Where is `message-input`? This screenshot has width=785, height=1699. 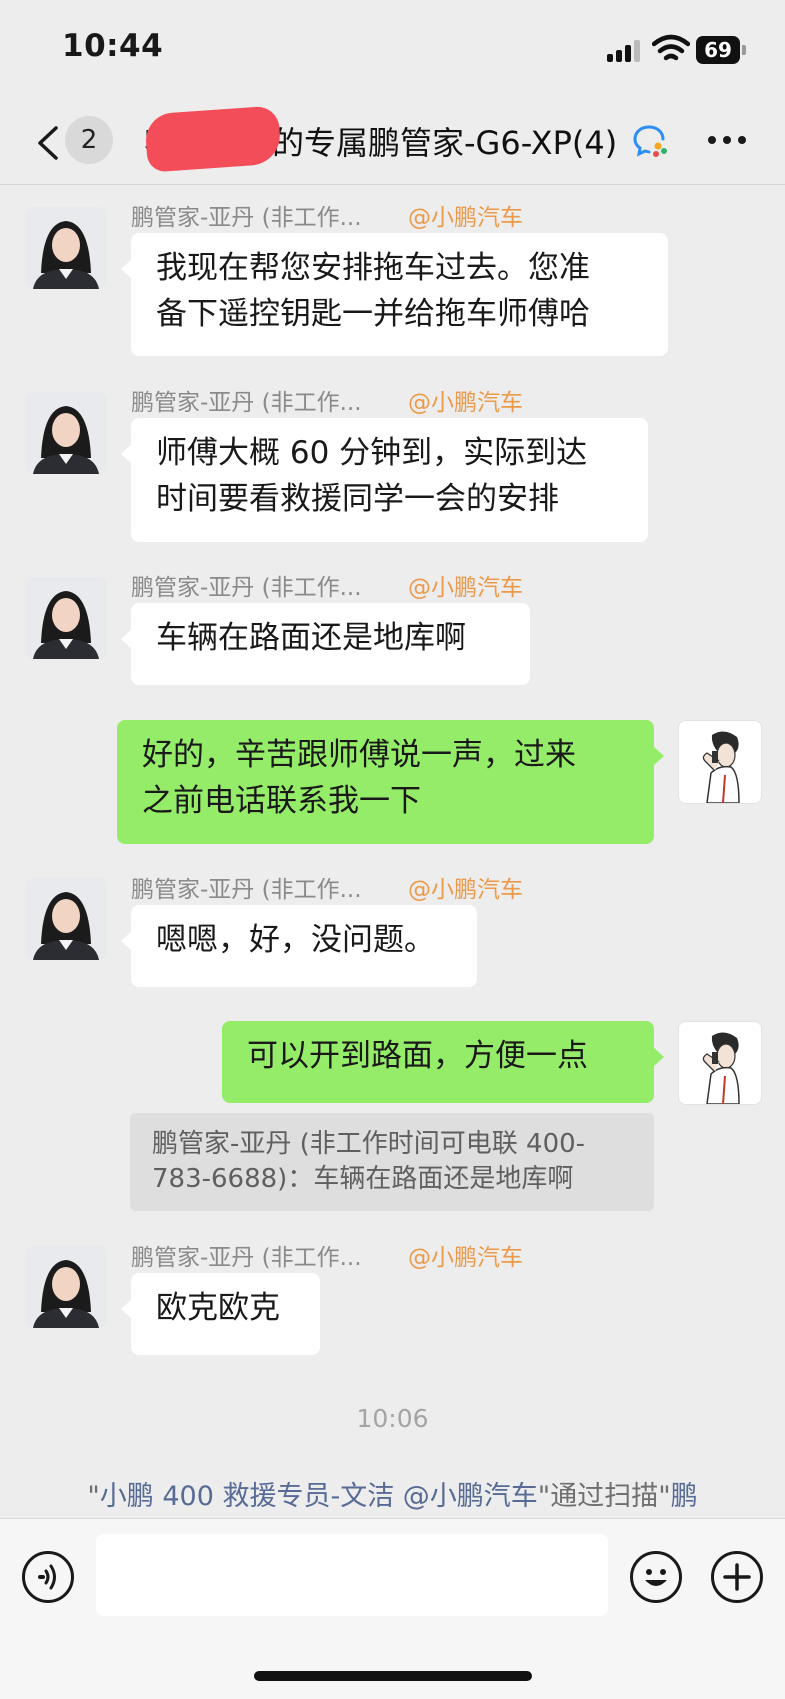 message-input is located at coordinates (352, 1575).